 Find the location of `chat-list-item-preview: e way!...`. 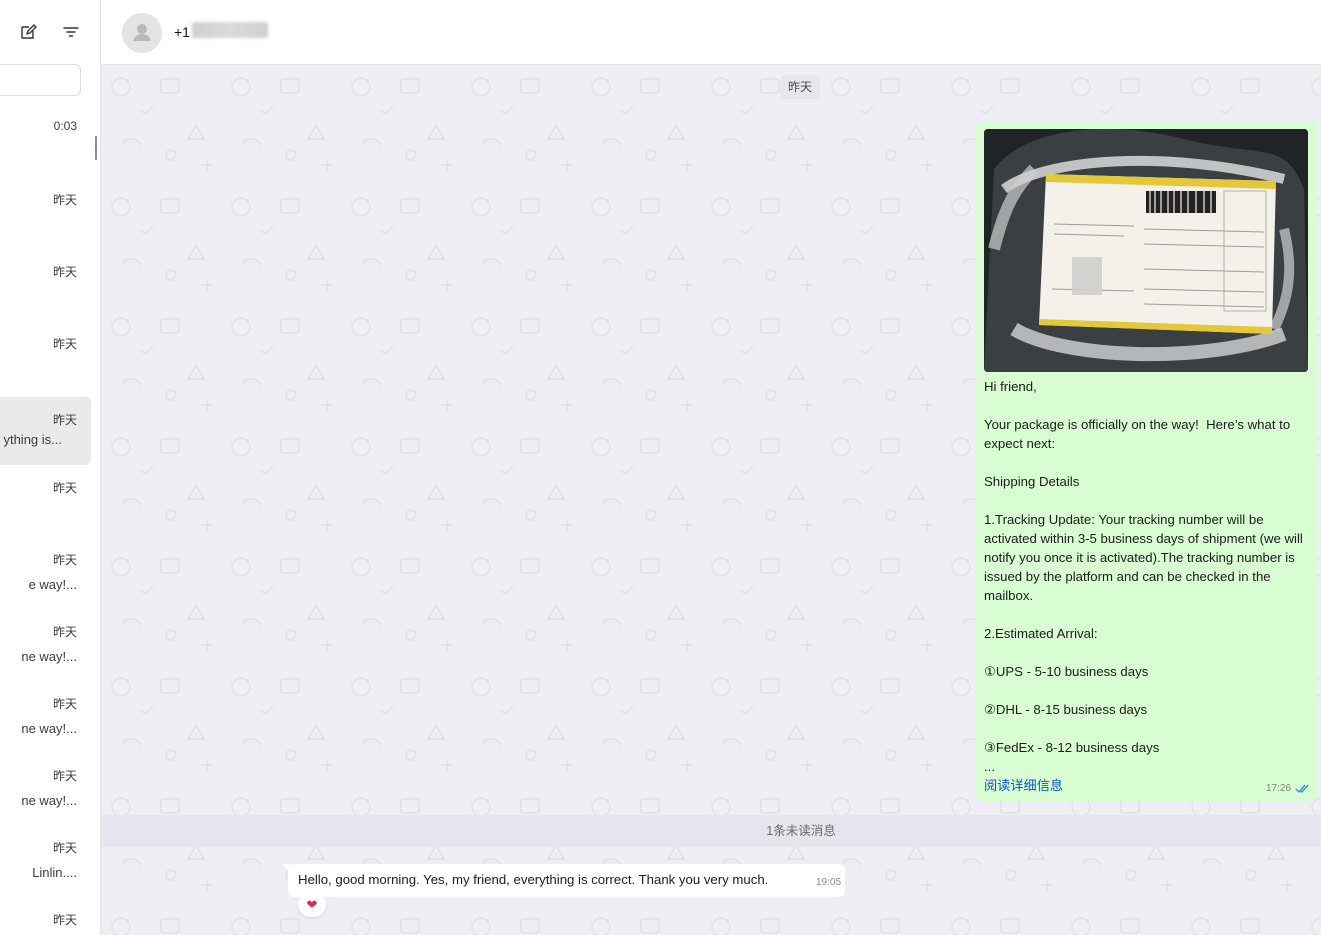

chat-list-item-preview: e way!... is located at coordinates (52, 584).